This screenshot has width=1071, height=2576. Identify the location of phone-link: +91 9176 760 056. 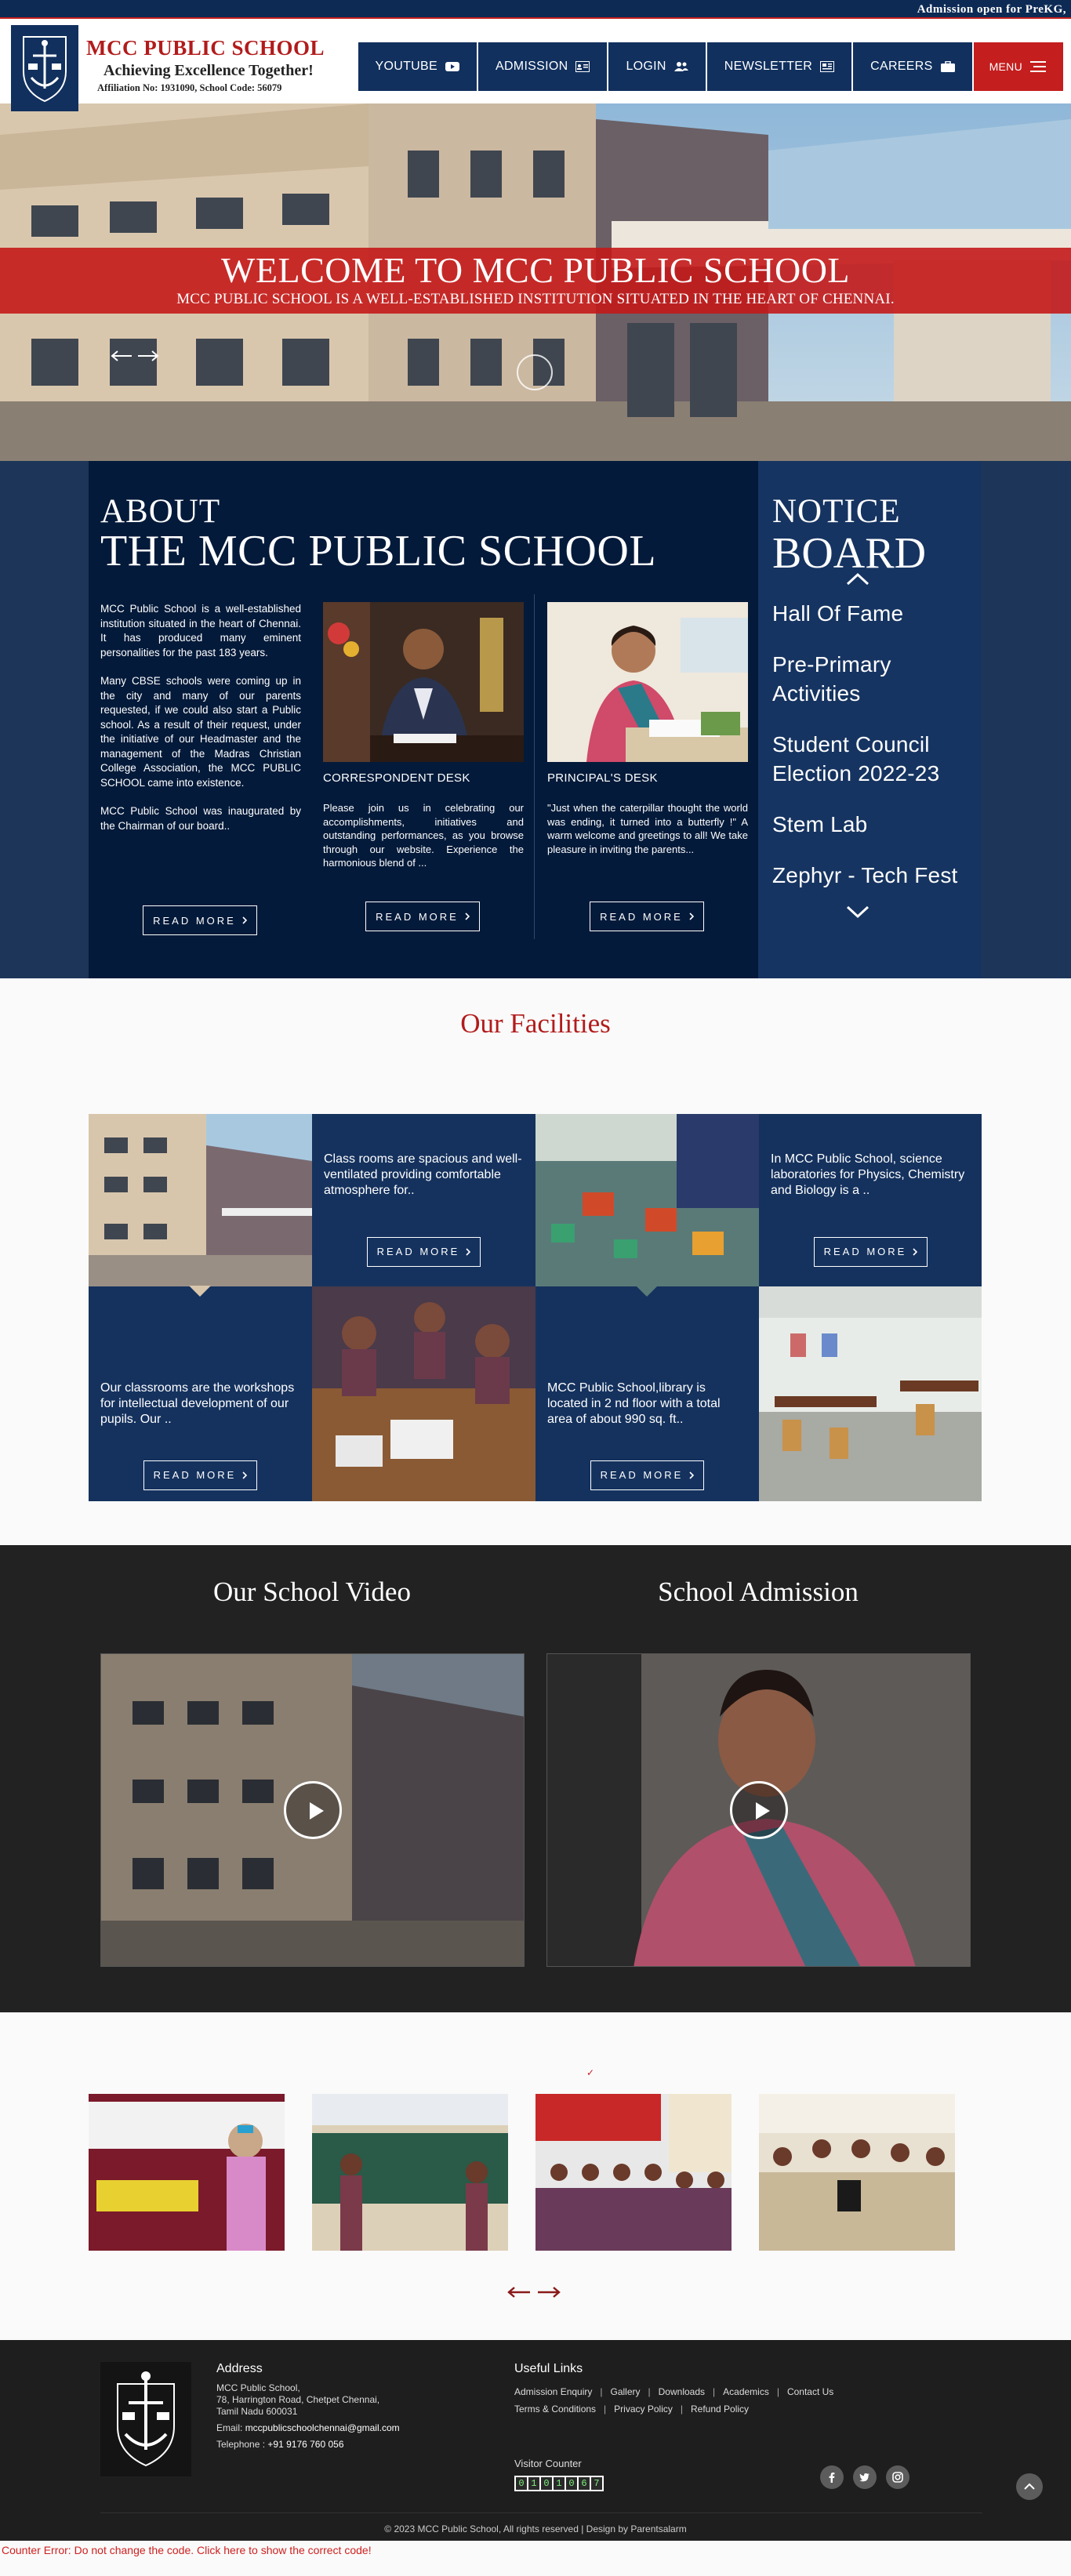
(305, 2445).